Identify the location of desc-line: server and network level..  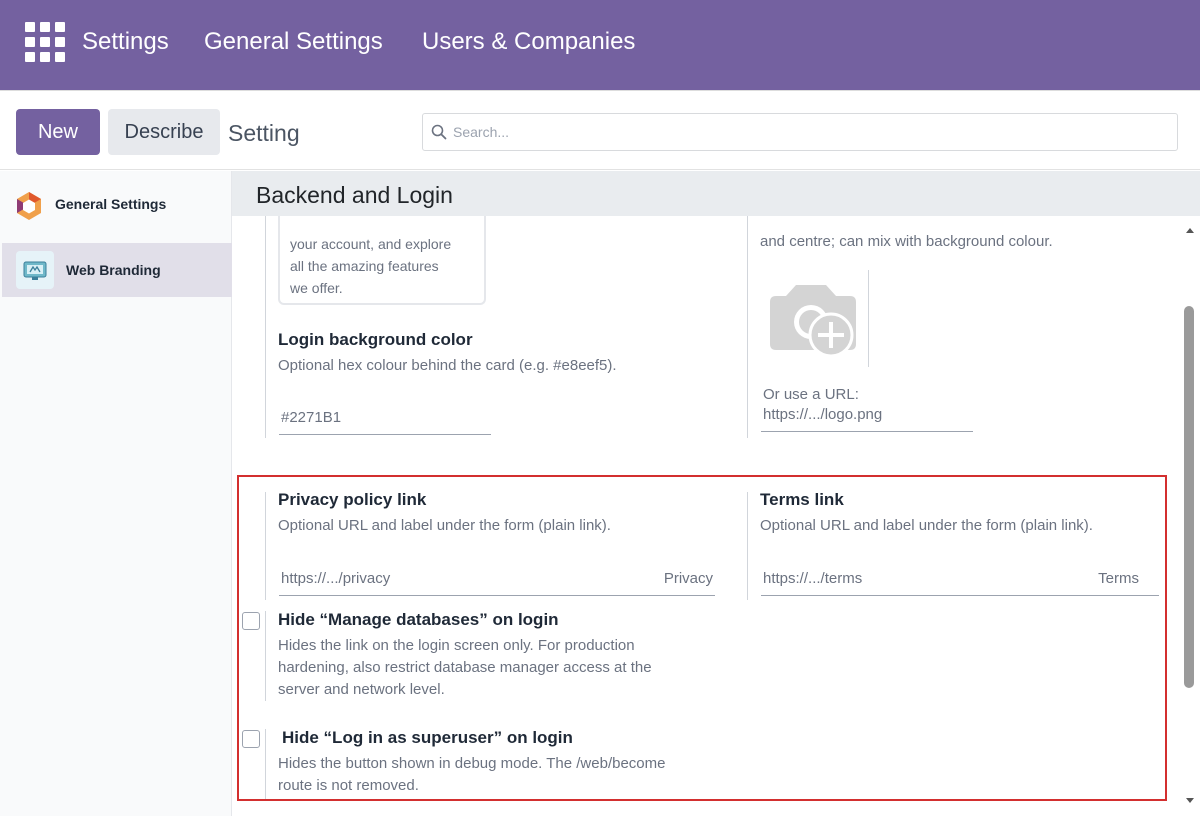
(361, 689).